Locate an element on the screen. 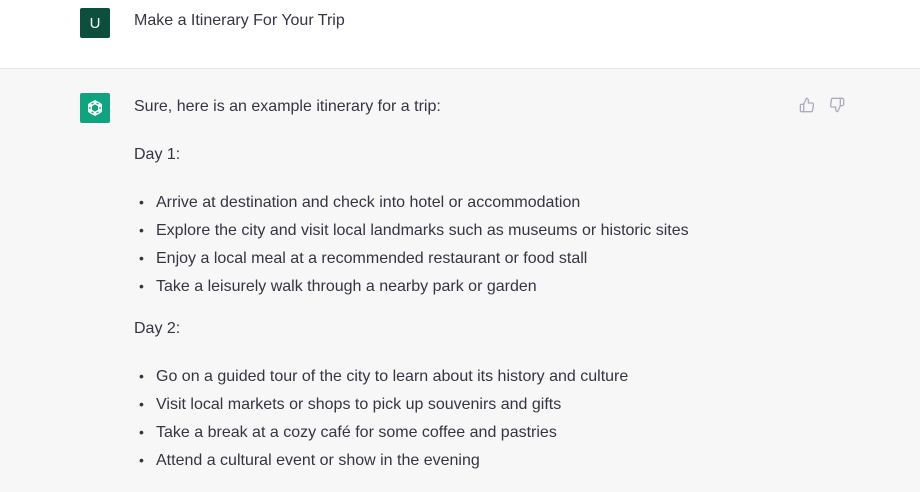 The image size is (920, 492). thumbs-up-button is located at coordinates (807, 105).